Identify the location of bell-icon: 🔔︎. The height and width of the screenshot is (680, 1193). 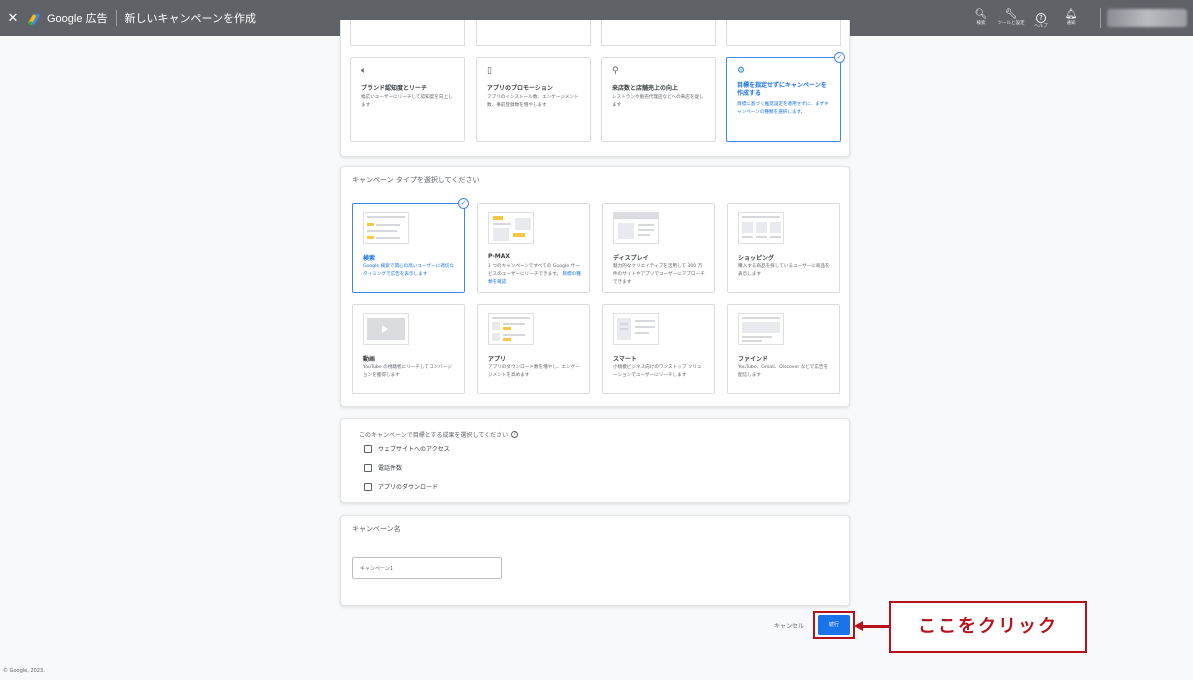
(1071, 14).